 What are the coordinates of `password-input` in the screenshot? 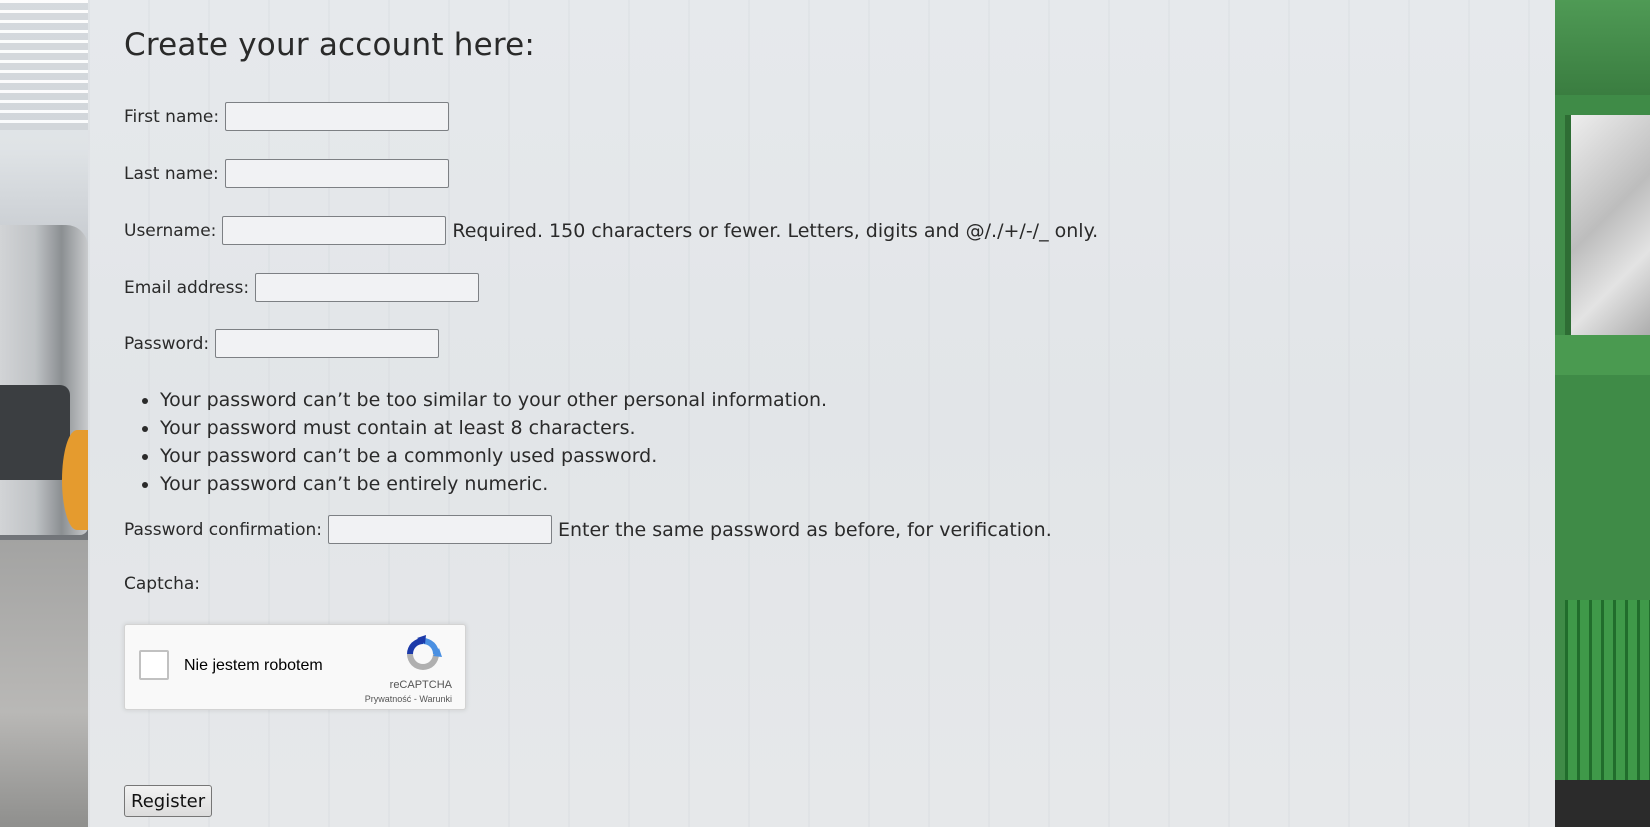 It's located at (327, 343).